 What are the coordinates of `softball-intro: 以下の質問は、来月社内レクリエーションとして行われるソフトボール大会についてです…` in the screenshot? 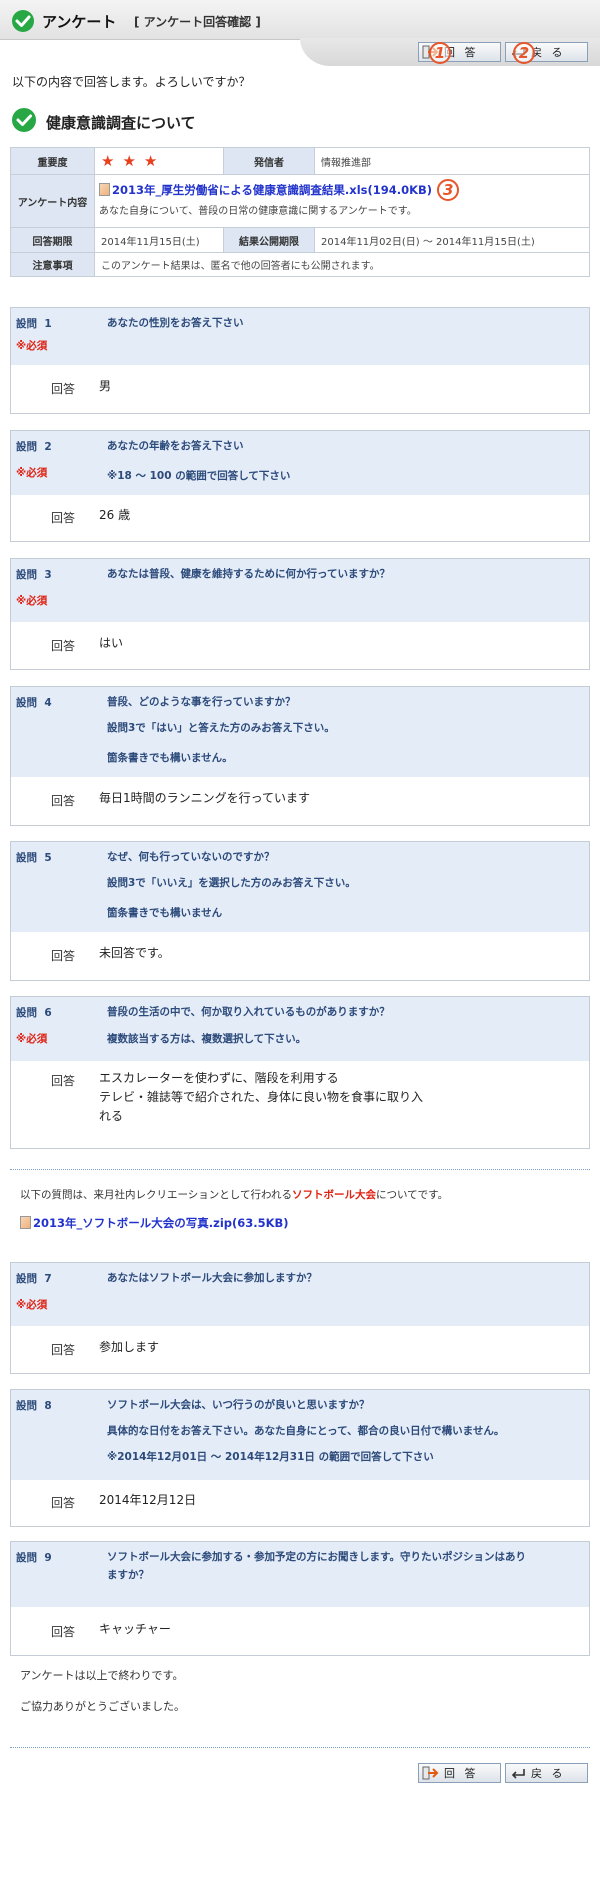 It's located at (234, 1195).